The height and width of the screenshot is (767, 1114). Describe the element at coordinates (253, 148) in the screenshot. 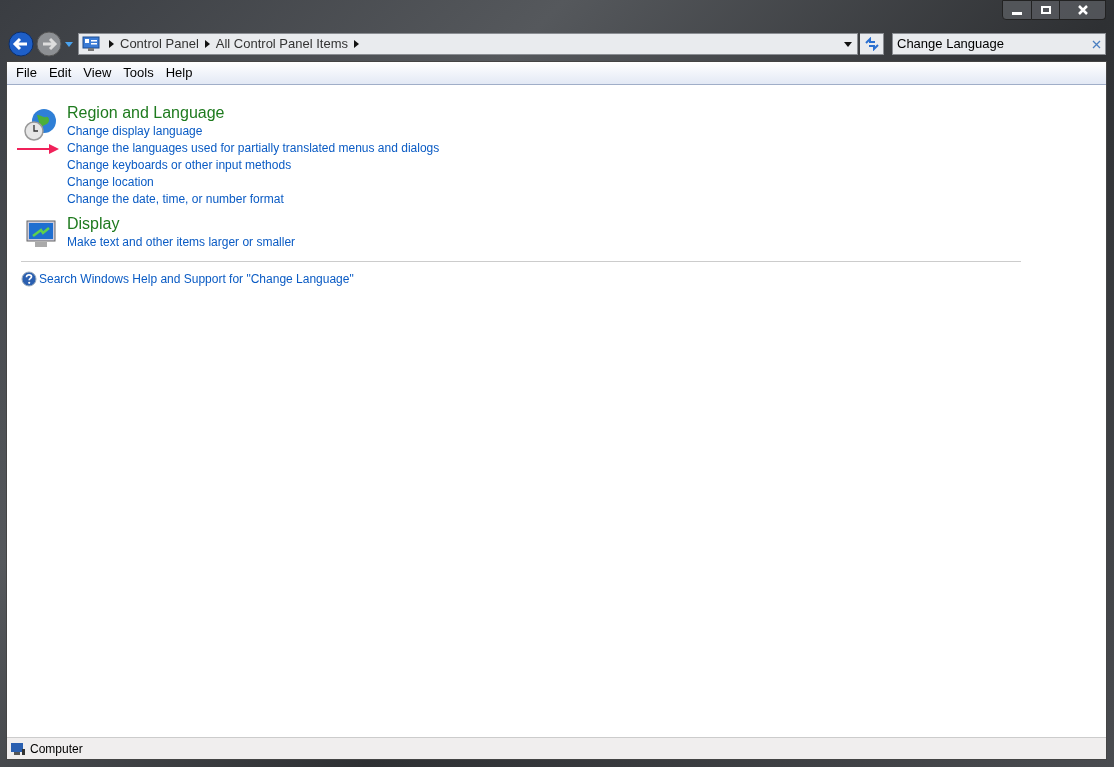

I see `task-link: Change the languages used for partially translated menus and dialogs` at that location.